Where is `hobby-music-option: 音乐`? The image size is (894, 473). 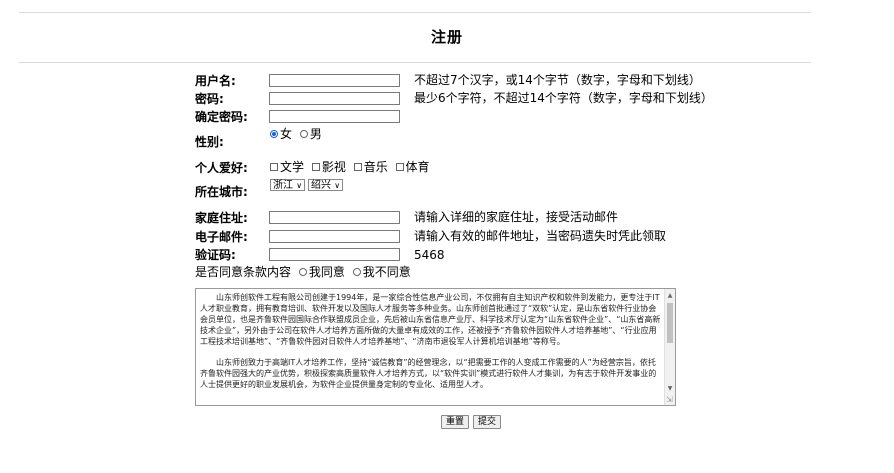
hobby-music-option: 音乐 is located at coordinates (370, 167).